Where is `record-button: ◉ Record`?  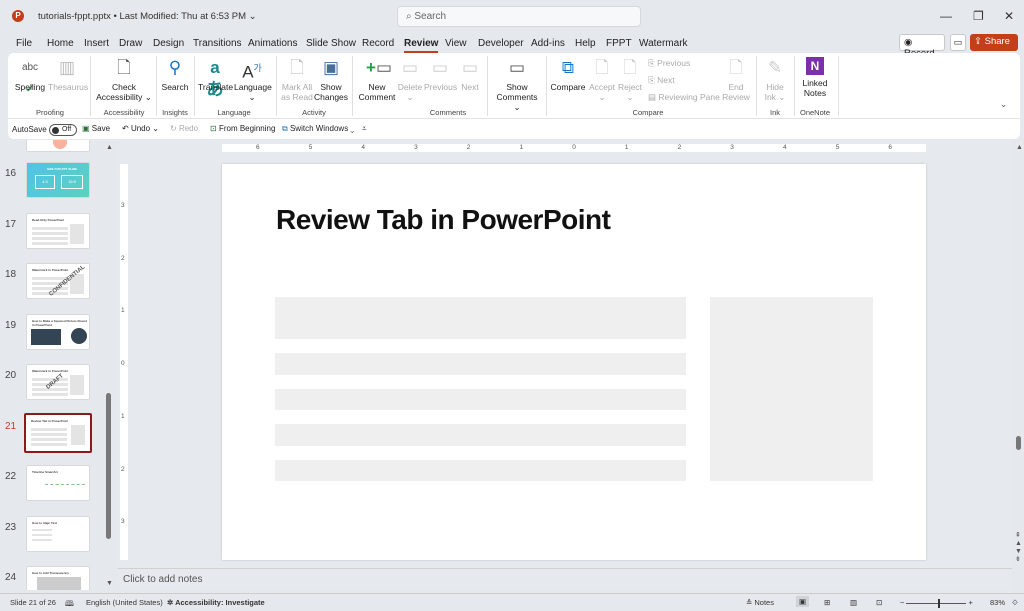
record-button: ◉ Record is located at coordinates (922, 46).